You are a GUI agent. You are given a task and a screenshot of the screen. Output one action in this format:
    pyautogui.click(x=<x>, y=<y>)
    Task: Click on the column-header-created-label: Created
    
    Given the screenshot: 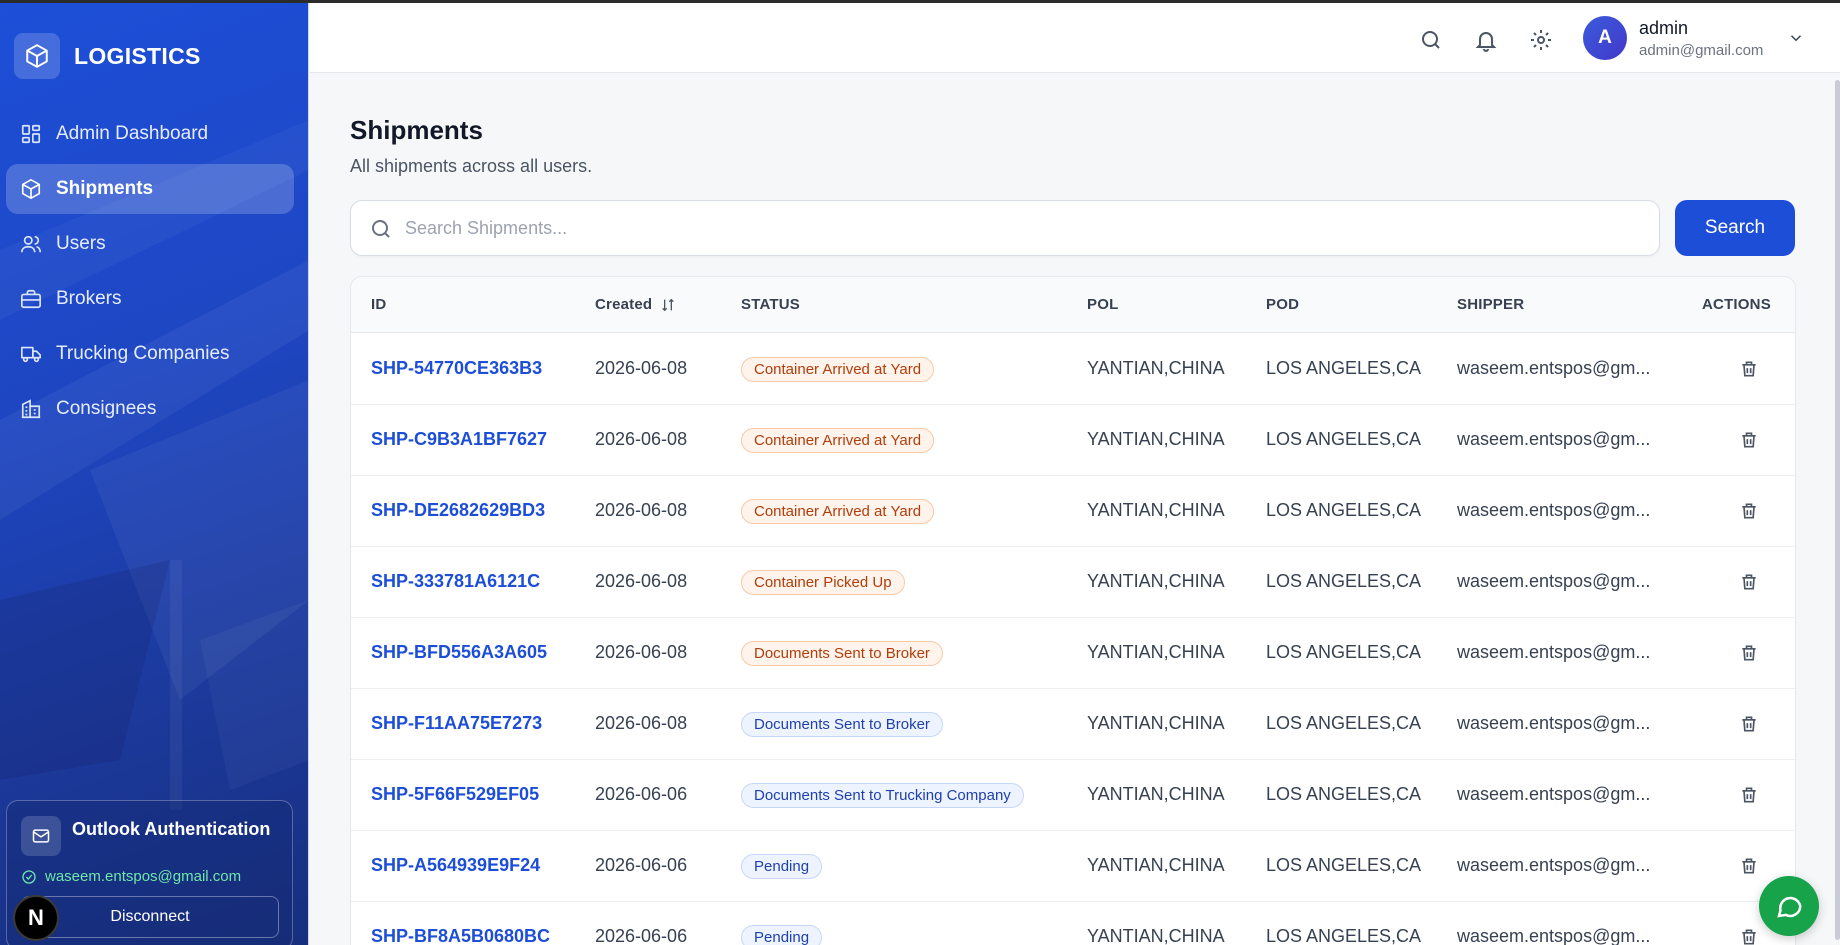 What is the action you would take?
    pyautogui.click(x=624, y=304)
    